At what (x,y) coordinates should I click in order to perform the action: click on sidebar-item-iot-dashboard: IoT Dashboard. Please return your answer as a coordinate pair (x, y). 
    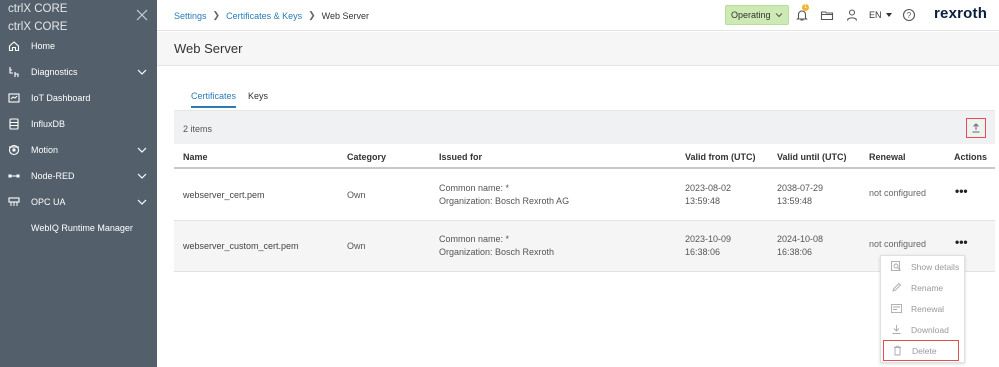
    Looking at the image, I should click on (78, 98).